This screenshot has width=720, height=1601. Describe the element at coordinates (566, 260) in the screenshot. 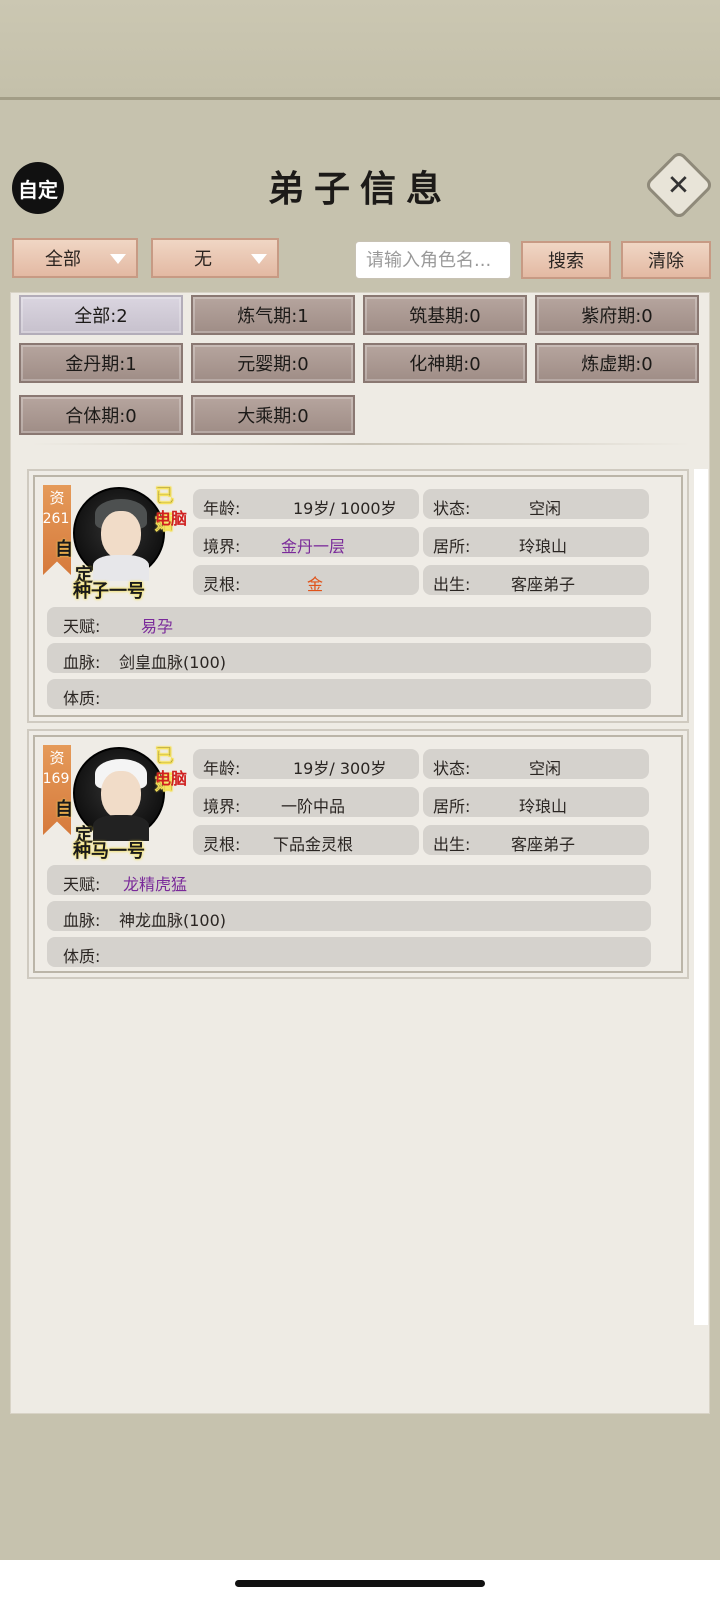

I see `search-button: 搜索` at that location.